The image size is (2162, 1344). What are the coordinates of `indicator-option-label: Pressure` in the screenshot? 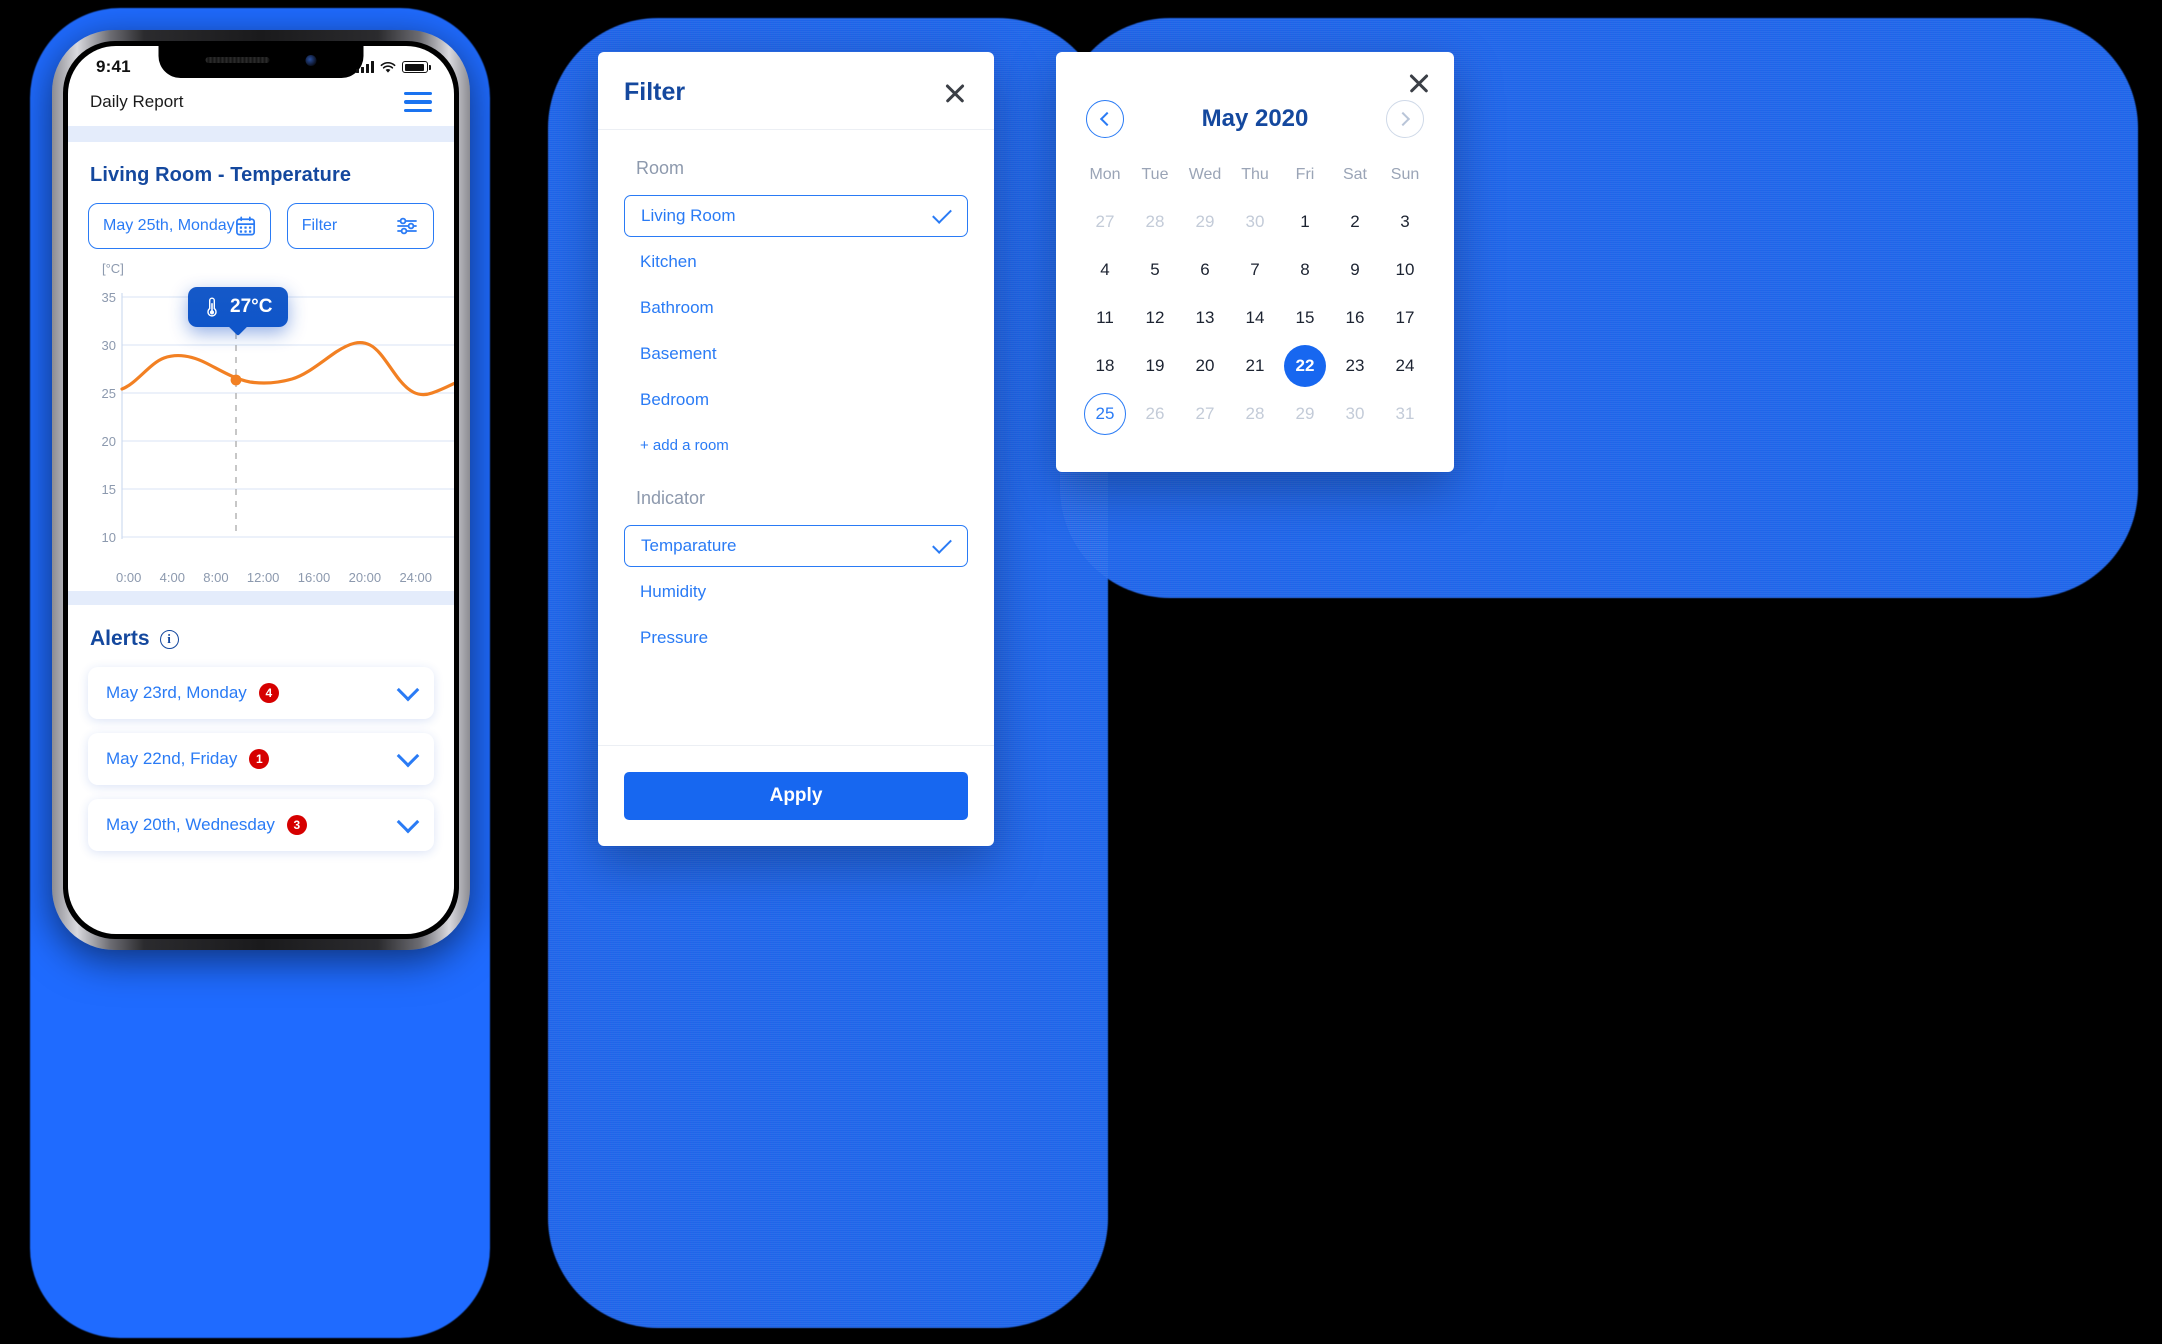 It's located at (674, 637).